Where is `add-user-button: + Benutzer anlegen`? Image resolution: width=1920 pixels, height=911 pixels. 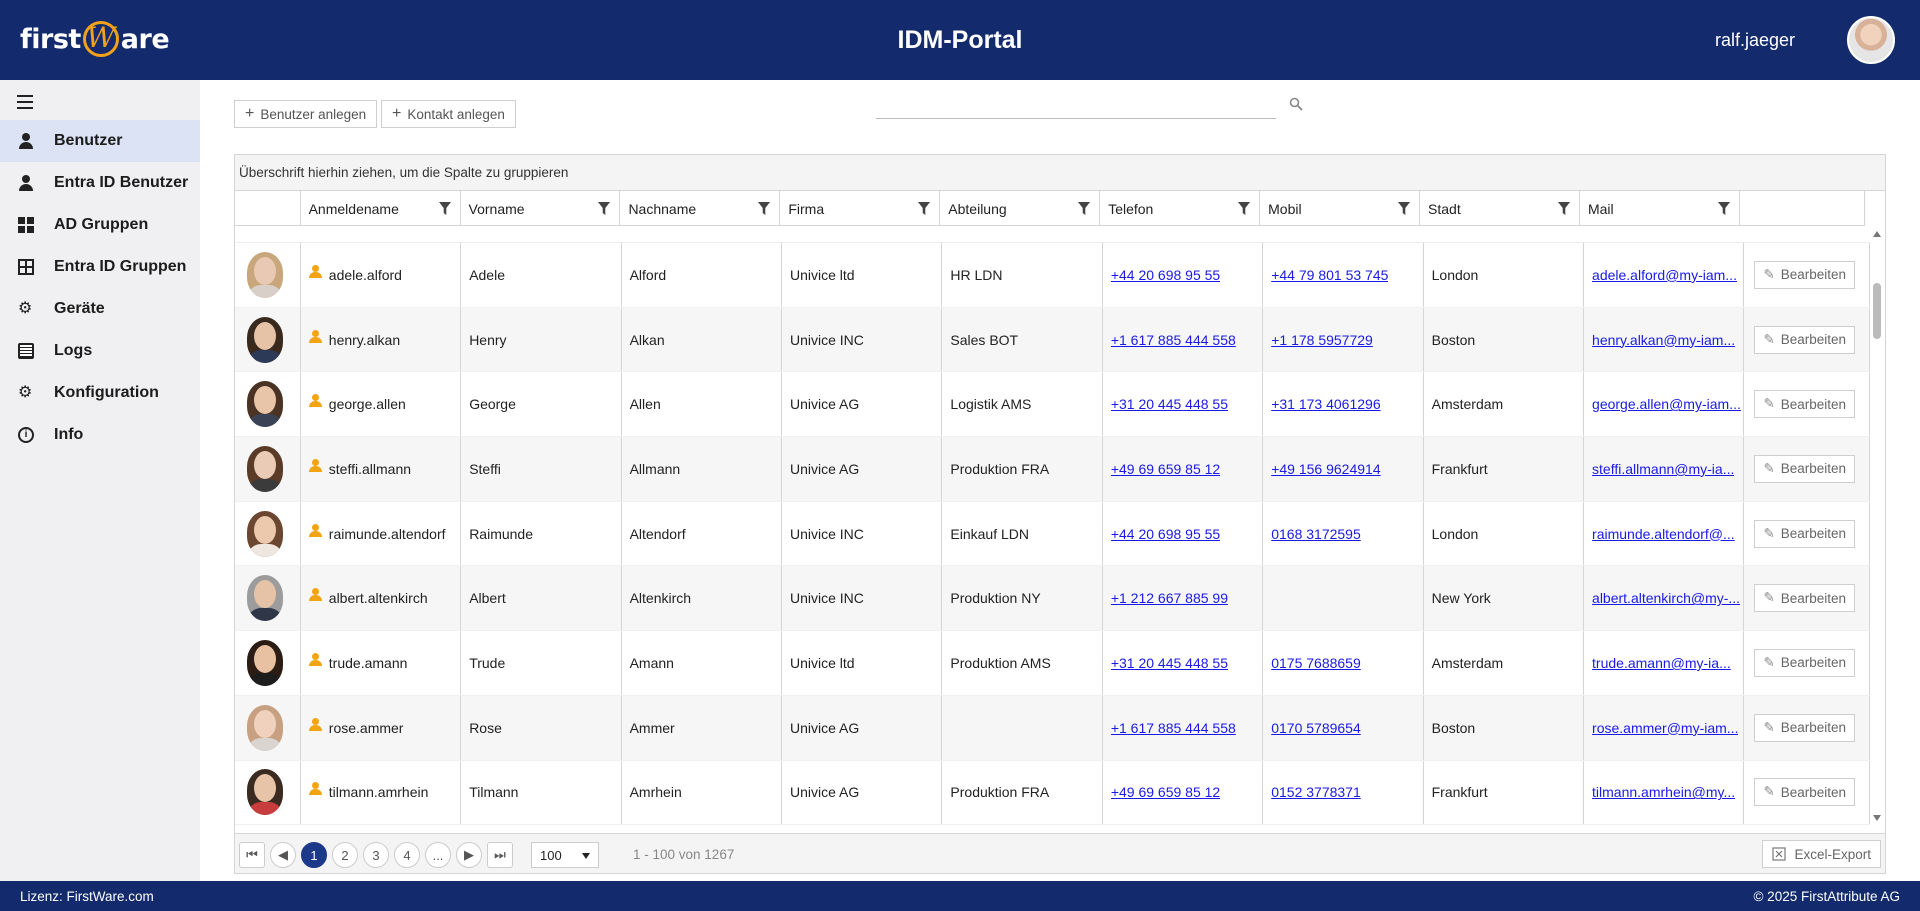
add-user-button: + Benutzer anlegen is located at coordinates (306, 114).